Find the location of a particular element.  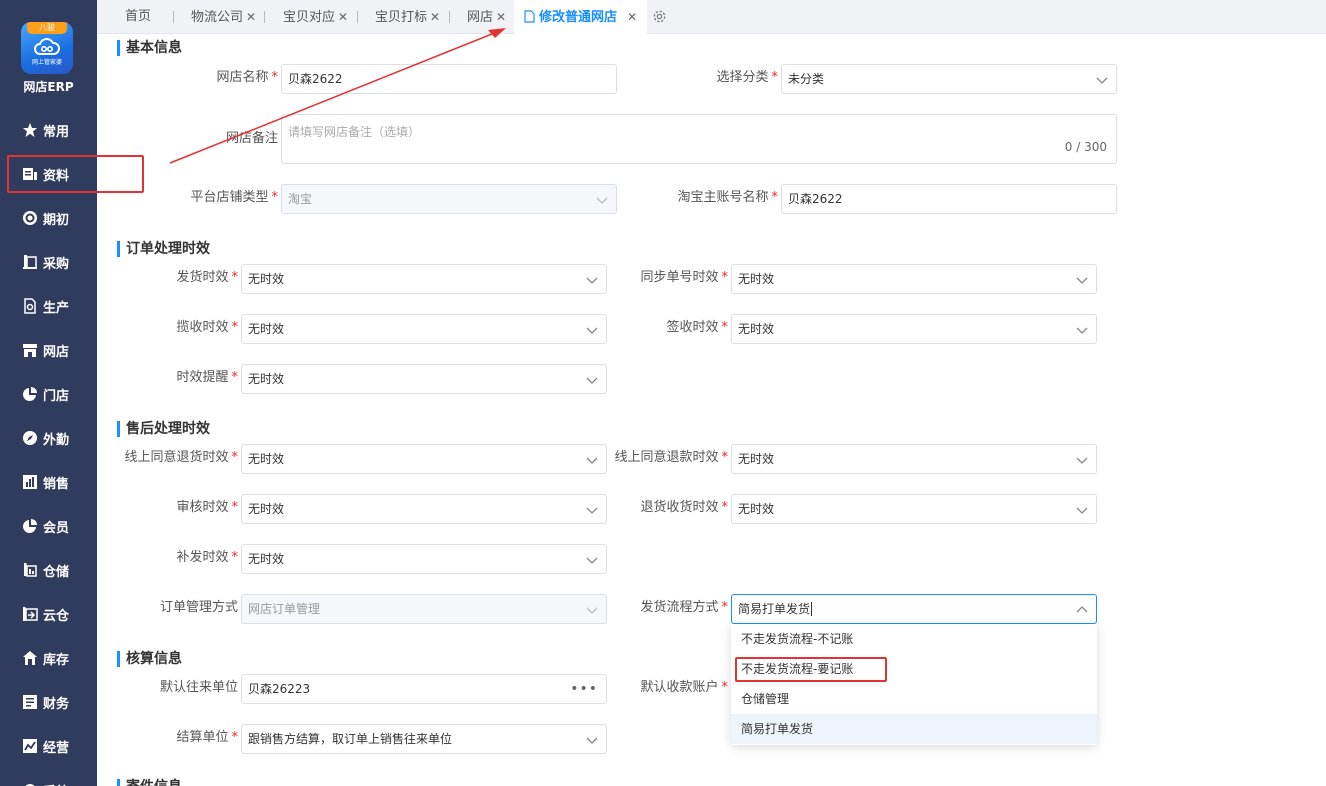

settle-unit-select: 跟销售方结算，取订单上销售往来单位 is located at coordinates (424, 739).